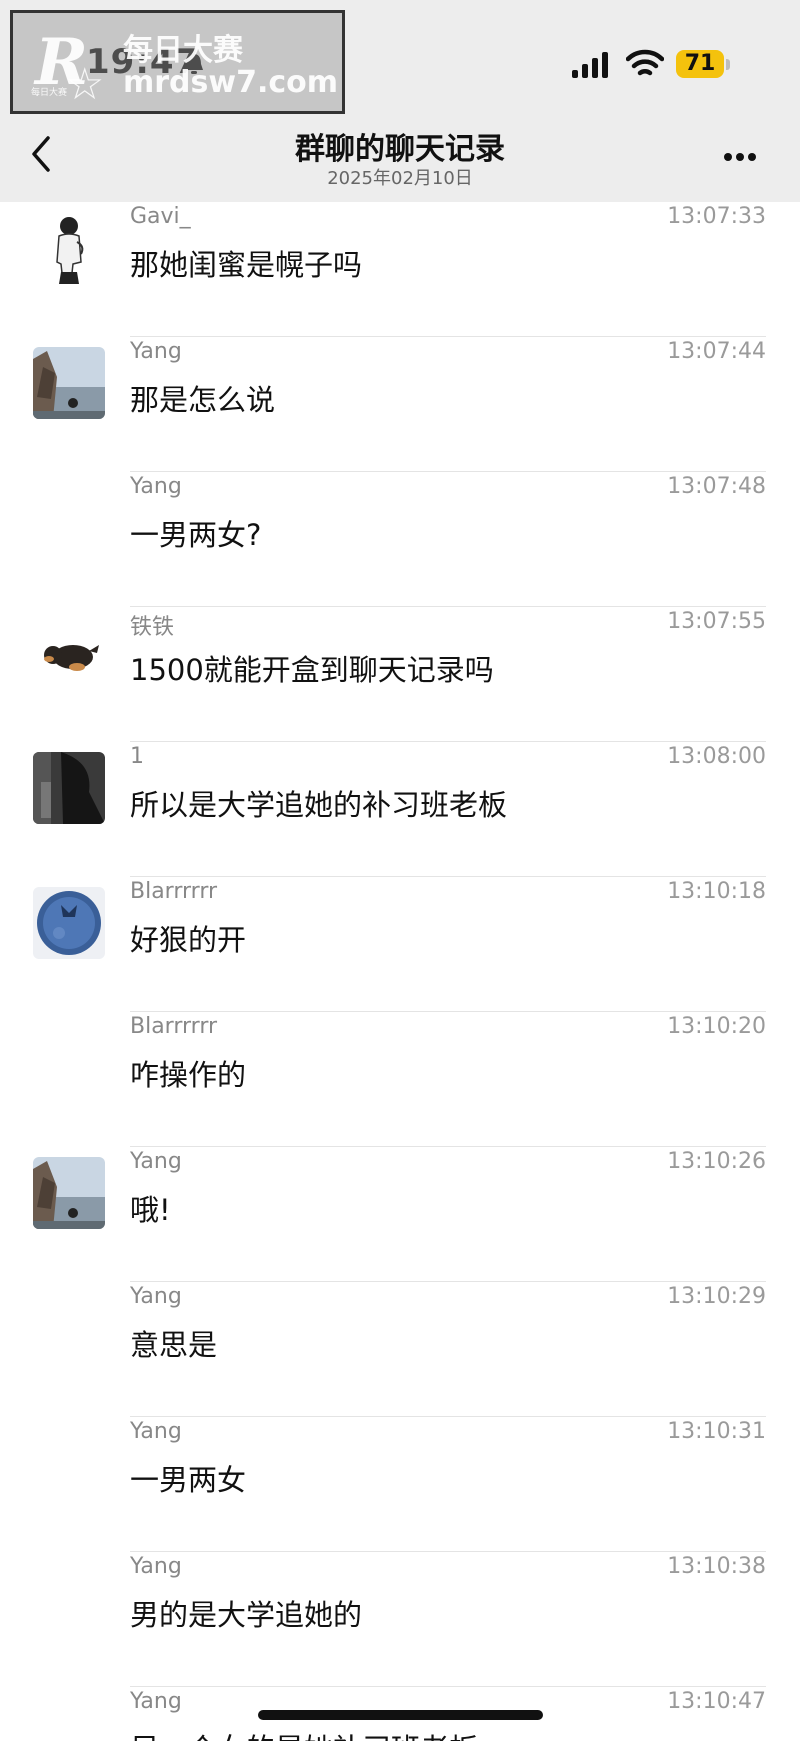 This screenshot has width=800, height=1757. I want to click on watermark-title: 每日大赛, so click(183, 50).